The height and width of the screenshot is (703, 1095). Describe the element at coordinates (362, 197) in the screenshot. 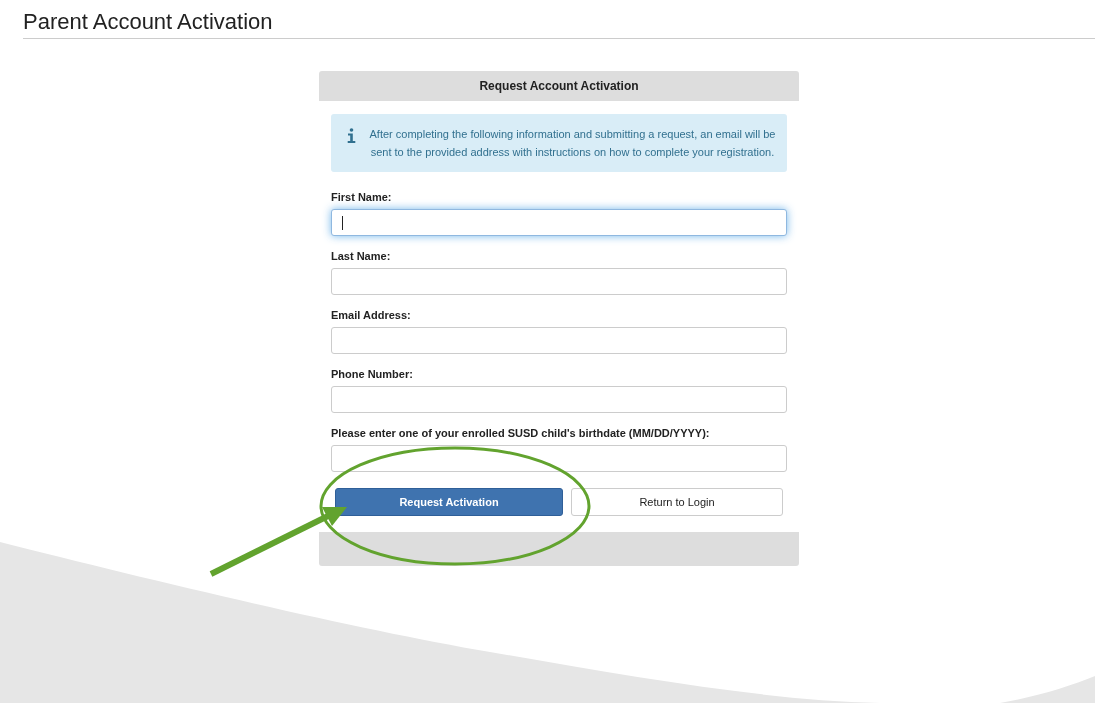

I see `field-label: First Name:` at that location.